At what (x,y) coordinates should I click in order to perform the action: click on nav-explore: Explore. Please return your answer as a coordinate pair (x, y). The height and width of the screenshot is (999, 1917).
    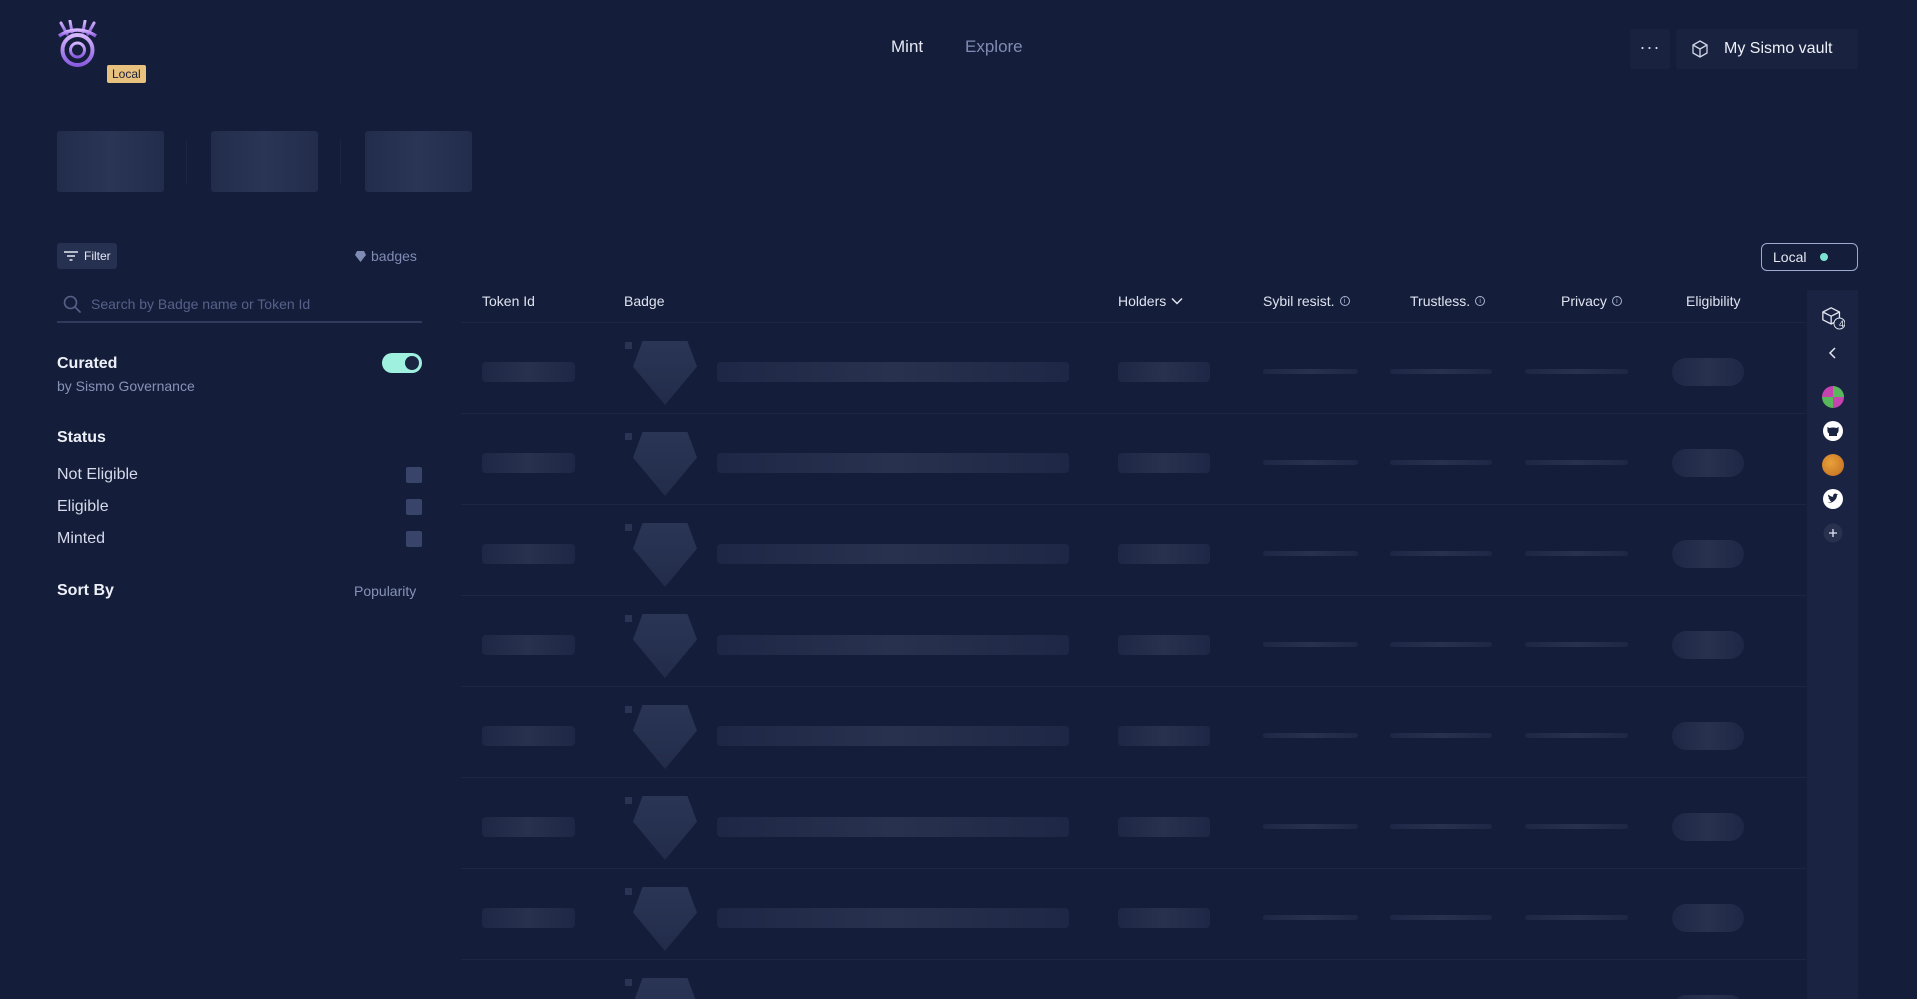
    Looking at the image, I should click on (994, 47).